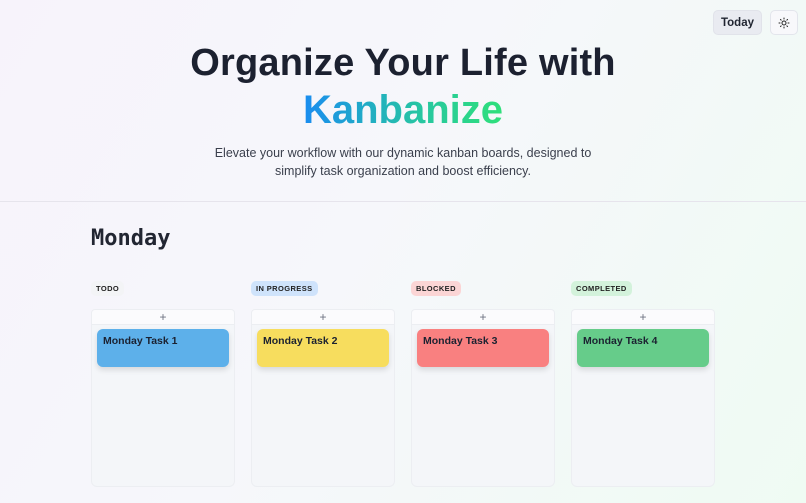  I want to click on column-completed: COMPLETED + Monday Task 4, so click(643, 382).